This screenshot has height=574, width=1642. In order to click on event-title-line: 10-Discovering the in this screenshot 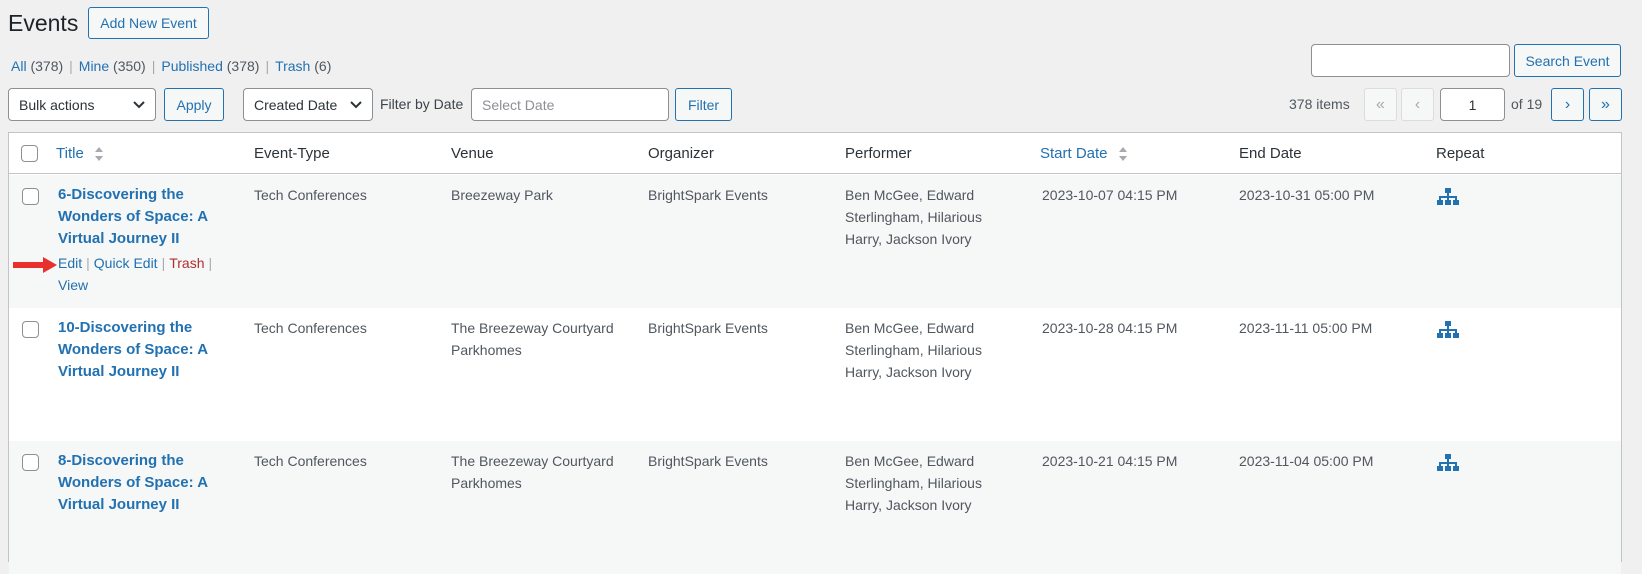, I will do `click(125, 327)`.